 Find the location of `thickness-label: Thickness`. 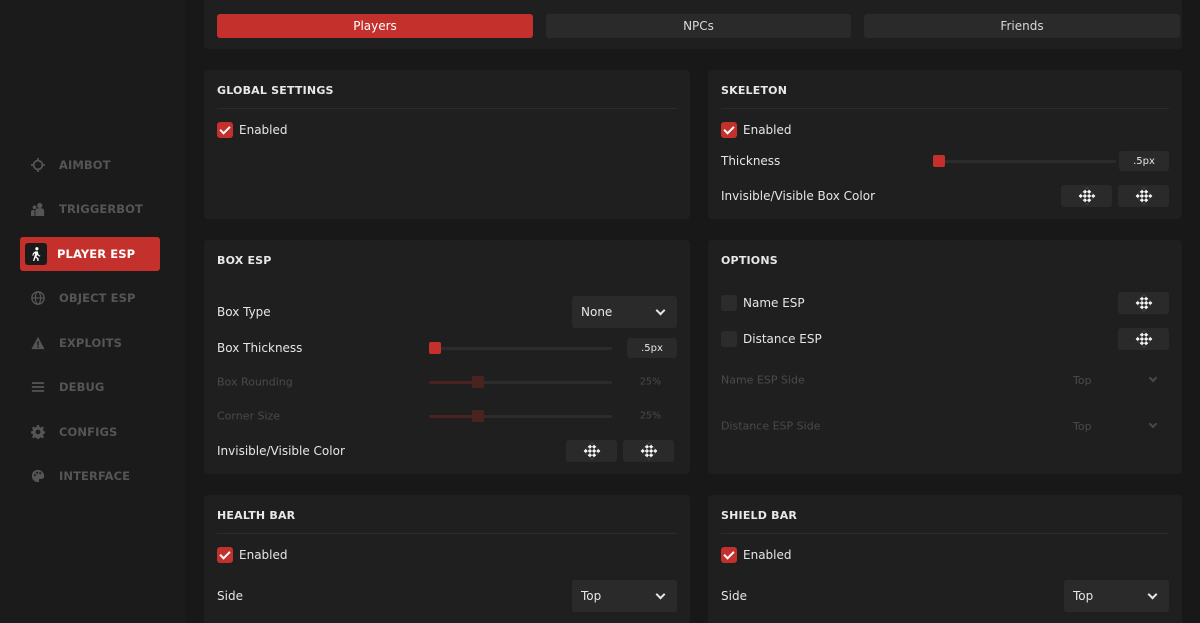

thickness-label: Thickness is located at coordinates (751, 161).